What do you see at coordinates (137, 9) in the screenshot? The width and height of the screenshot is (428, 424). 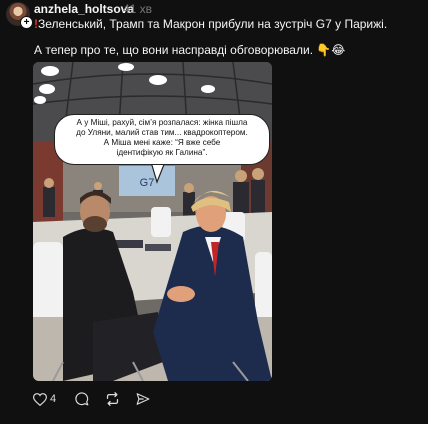 I see `timestamp: 41 хв` at bounding box center [137, 9].